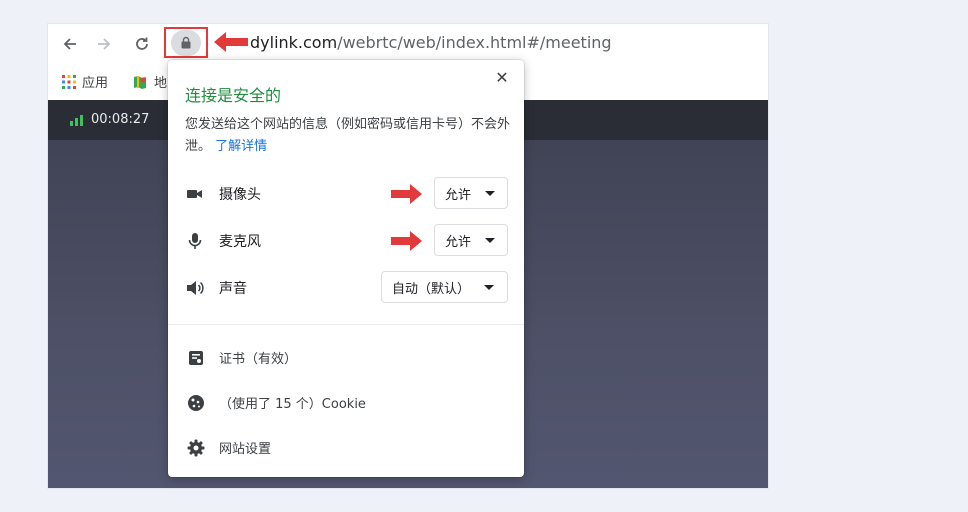 This screenshot has width=968, height=512. I want to click on camera-icon, so click(195, 194).